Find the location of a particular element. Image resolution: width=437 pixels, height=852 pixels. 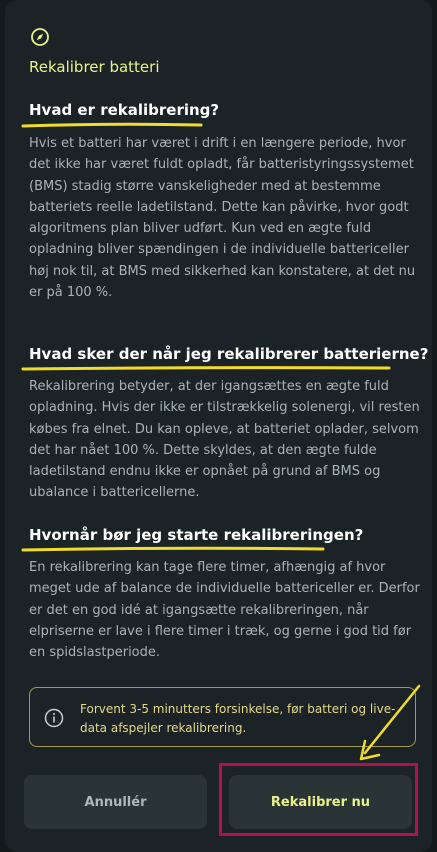

annotation-highlight-box is located at coordinates (318, 799).